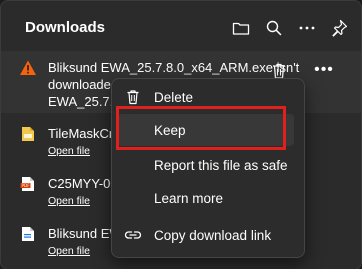  I want to click on menu-item-label: Report this file as safe, so click(221, 165).